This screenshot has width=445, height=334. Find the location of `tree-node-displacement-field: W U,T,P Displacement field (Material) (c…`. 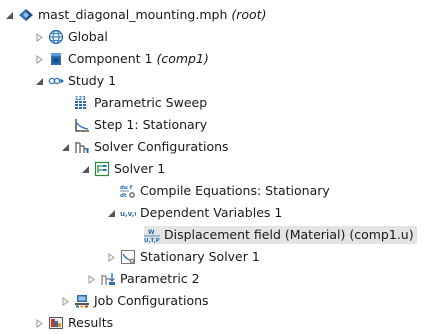

tree-node-displacement-field: W U,T,P Displacement field (Material) (c… is located at coordinates (280, 235).